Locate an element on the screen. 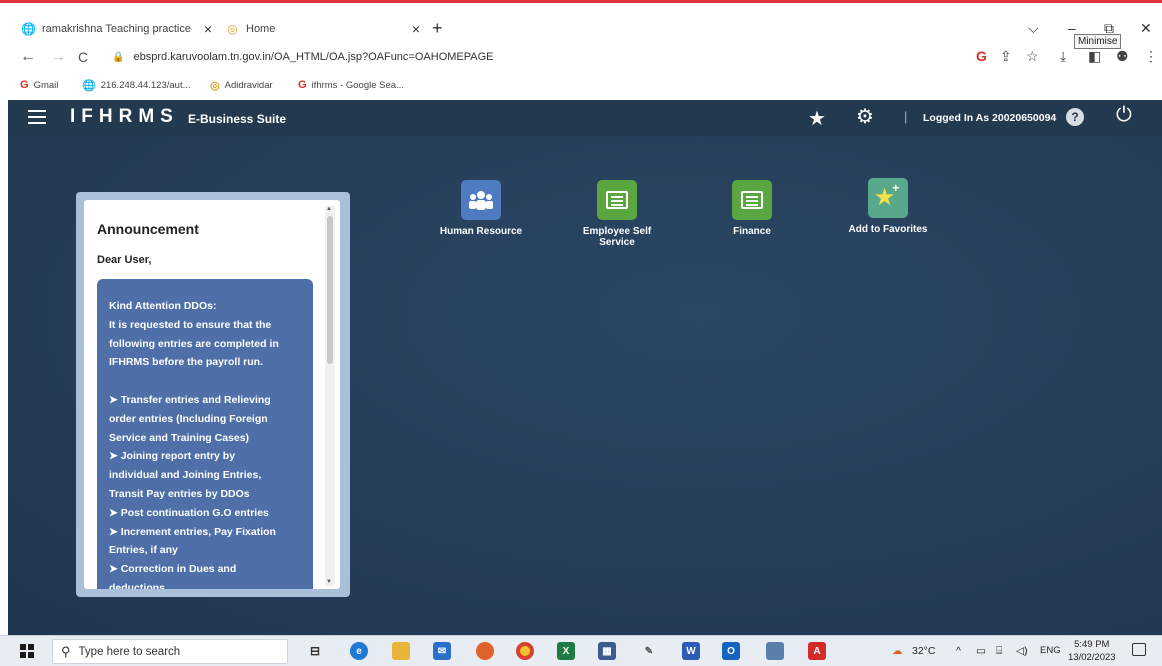  menu-kebab-icon: ⋮ is located at coordinates (1151, 56).